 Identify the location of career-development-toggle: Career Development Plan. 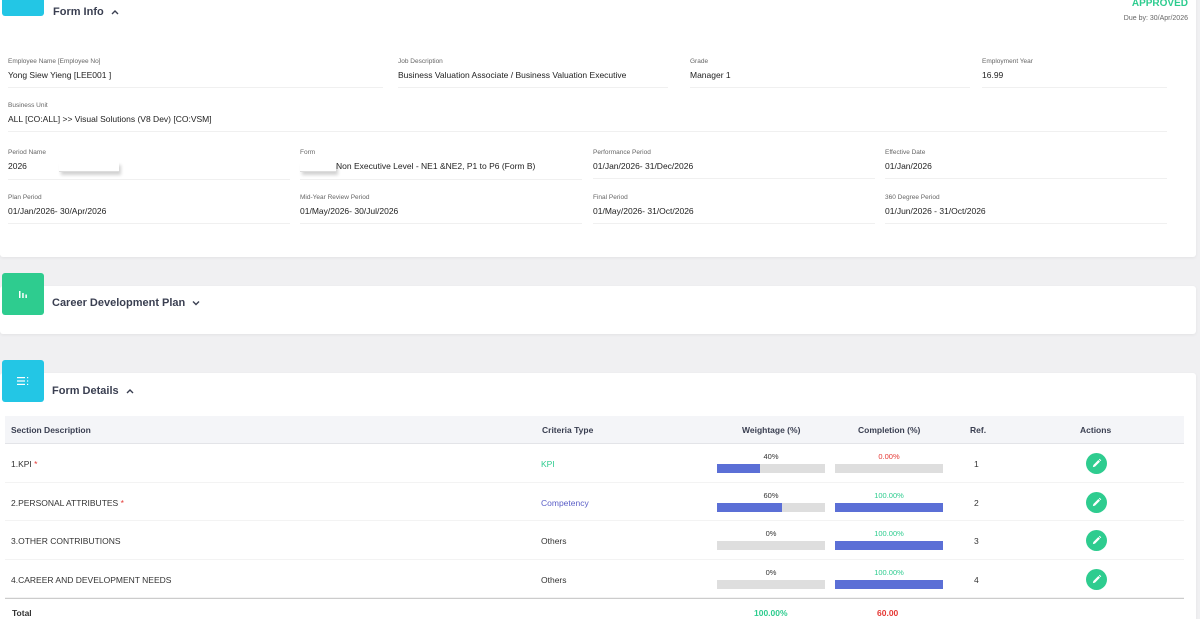
(126, 303).